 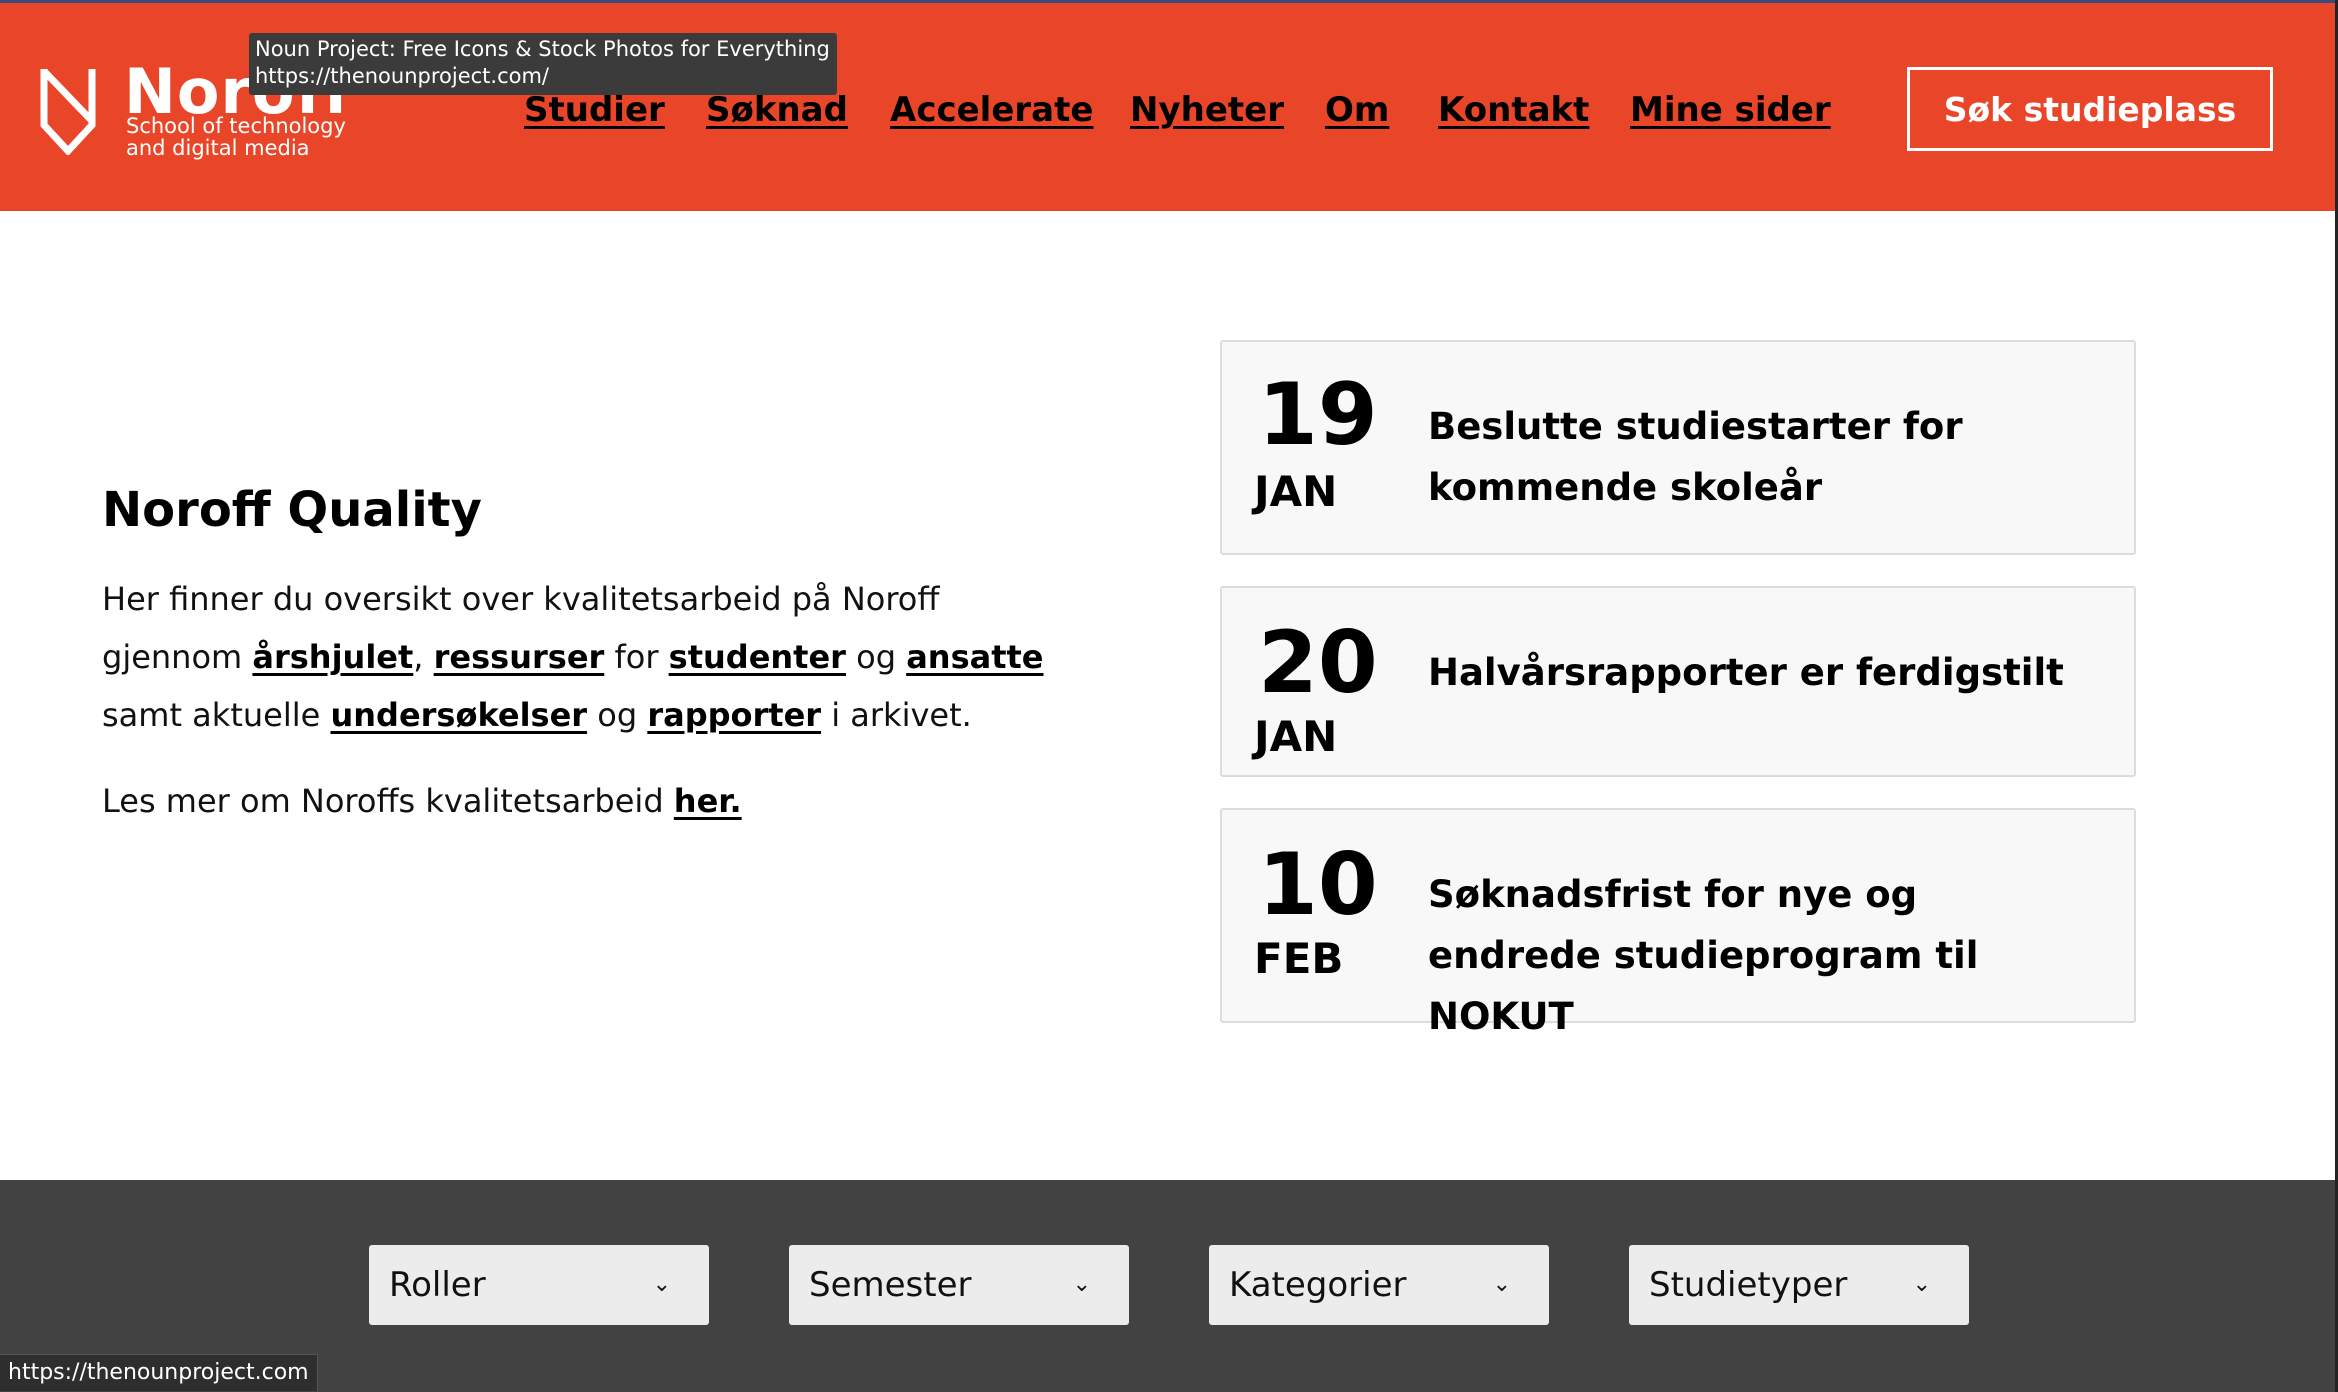 What do you see at coordinates (388, 801) in the screenshot?
I see `text-fragment: Les mer om Noroffs kvalitetsarbeid` at bounding box center [388, 801].